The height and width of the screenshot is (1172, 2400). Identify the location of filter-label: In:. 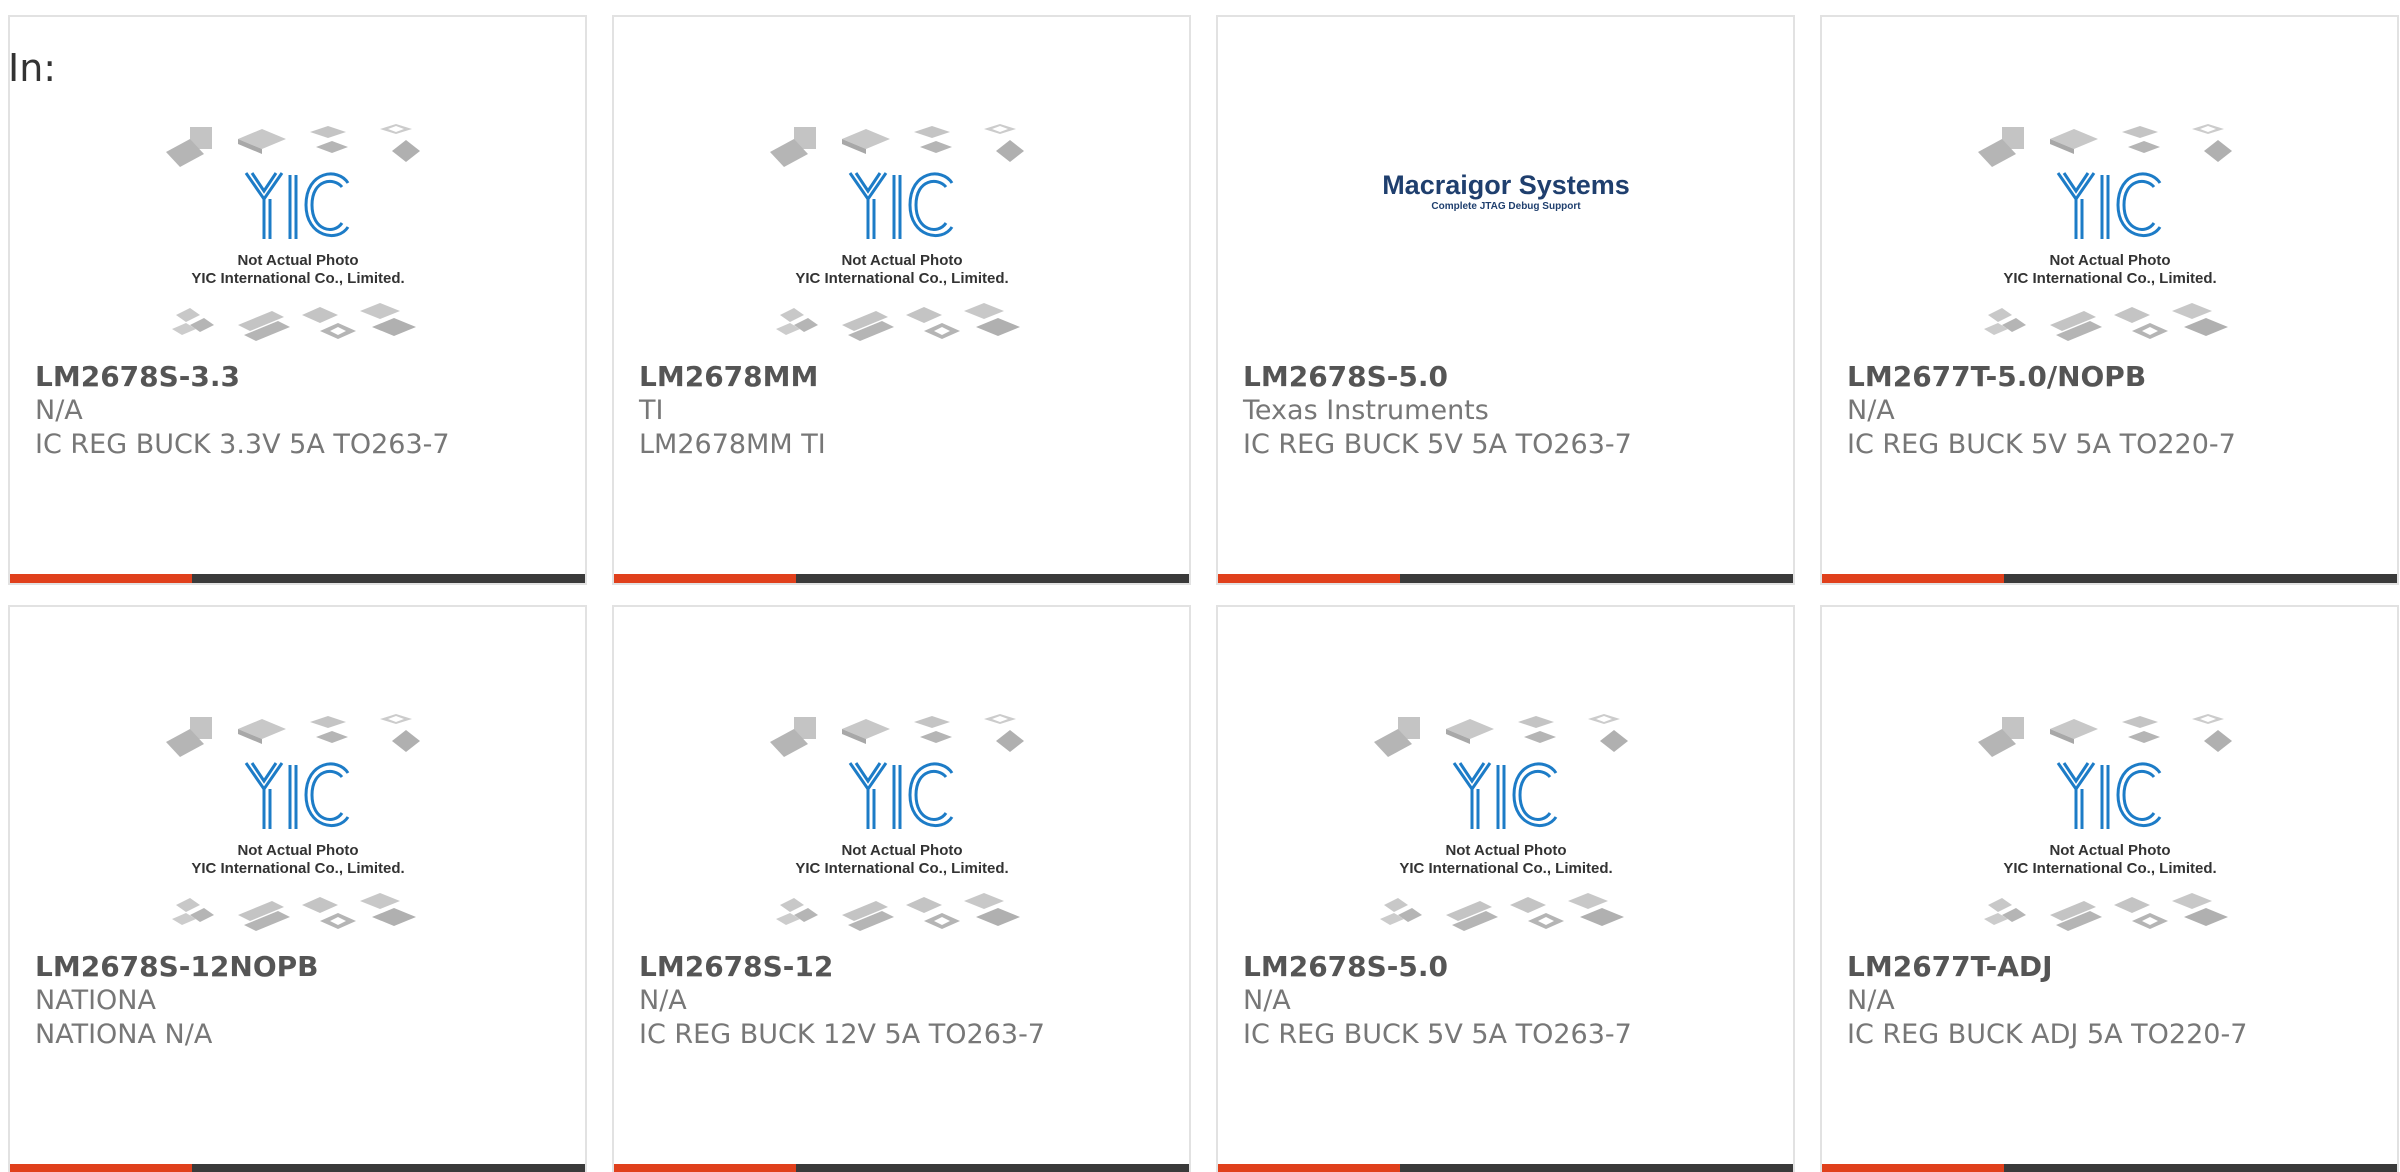
(32, 68).